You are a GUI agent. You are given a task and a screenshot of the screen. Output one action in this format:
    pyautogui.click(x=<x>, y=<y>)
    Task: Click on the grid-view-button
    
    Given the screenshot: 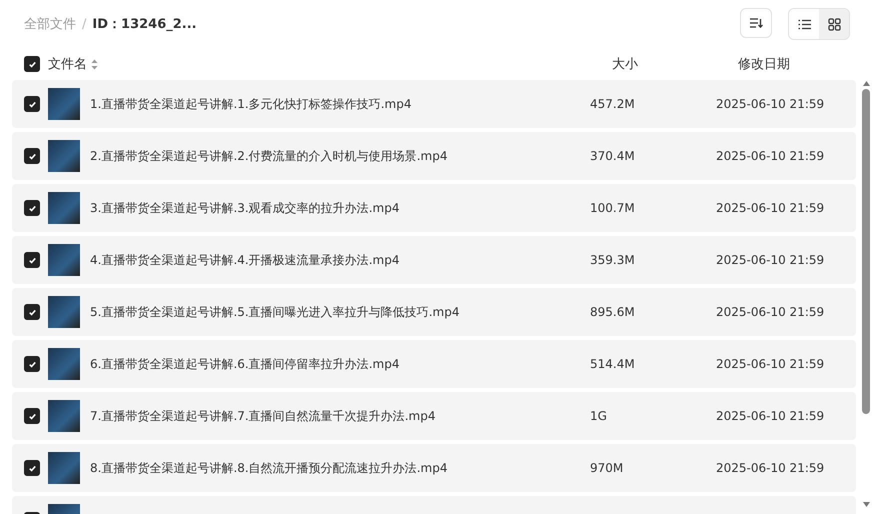 What is the action you would take?
    pyautogui.click(x=834, y=24)
    